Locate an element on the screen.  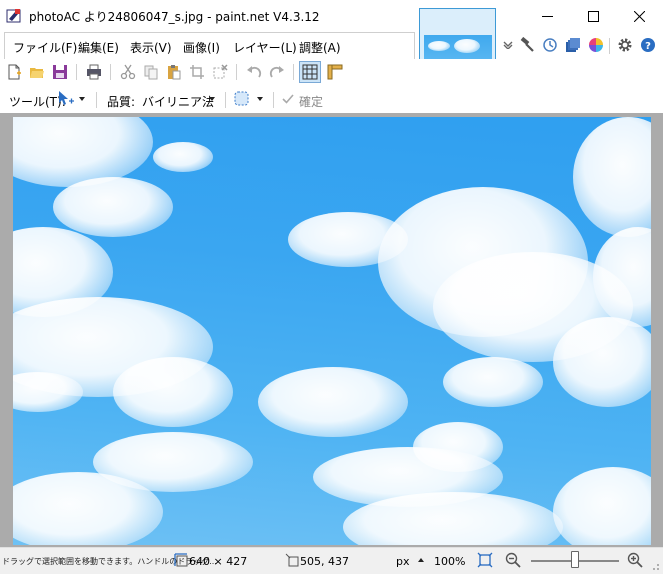
settings-button is located at coordinates (625, 45).